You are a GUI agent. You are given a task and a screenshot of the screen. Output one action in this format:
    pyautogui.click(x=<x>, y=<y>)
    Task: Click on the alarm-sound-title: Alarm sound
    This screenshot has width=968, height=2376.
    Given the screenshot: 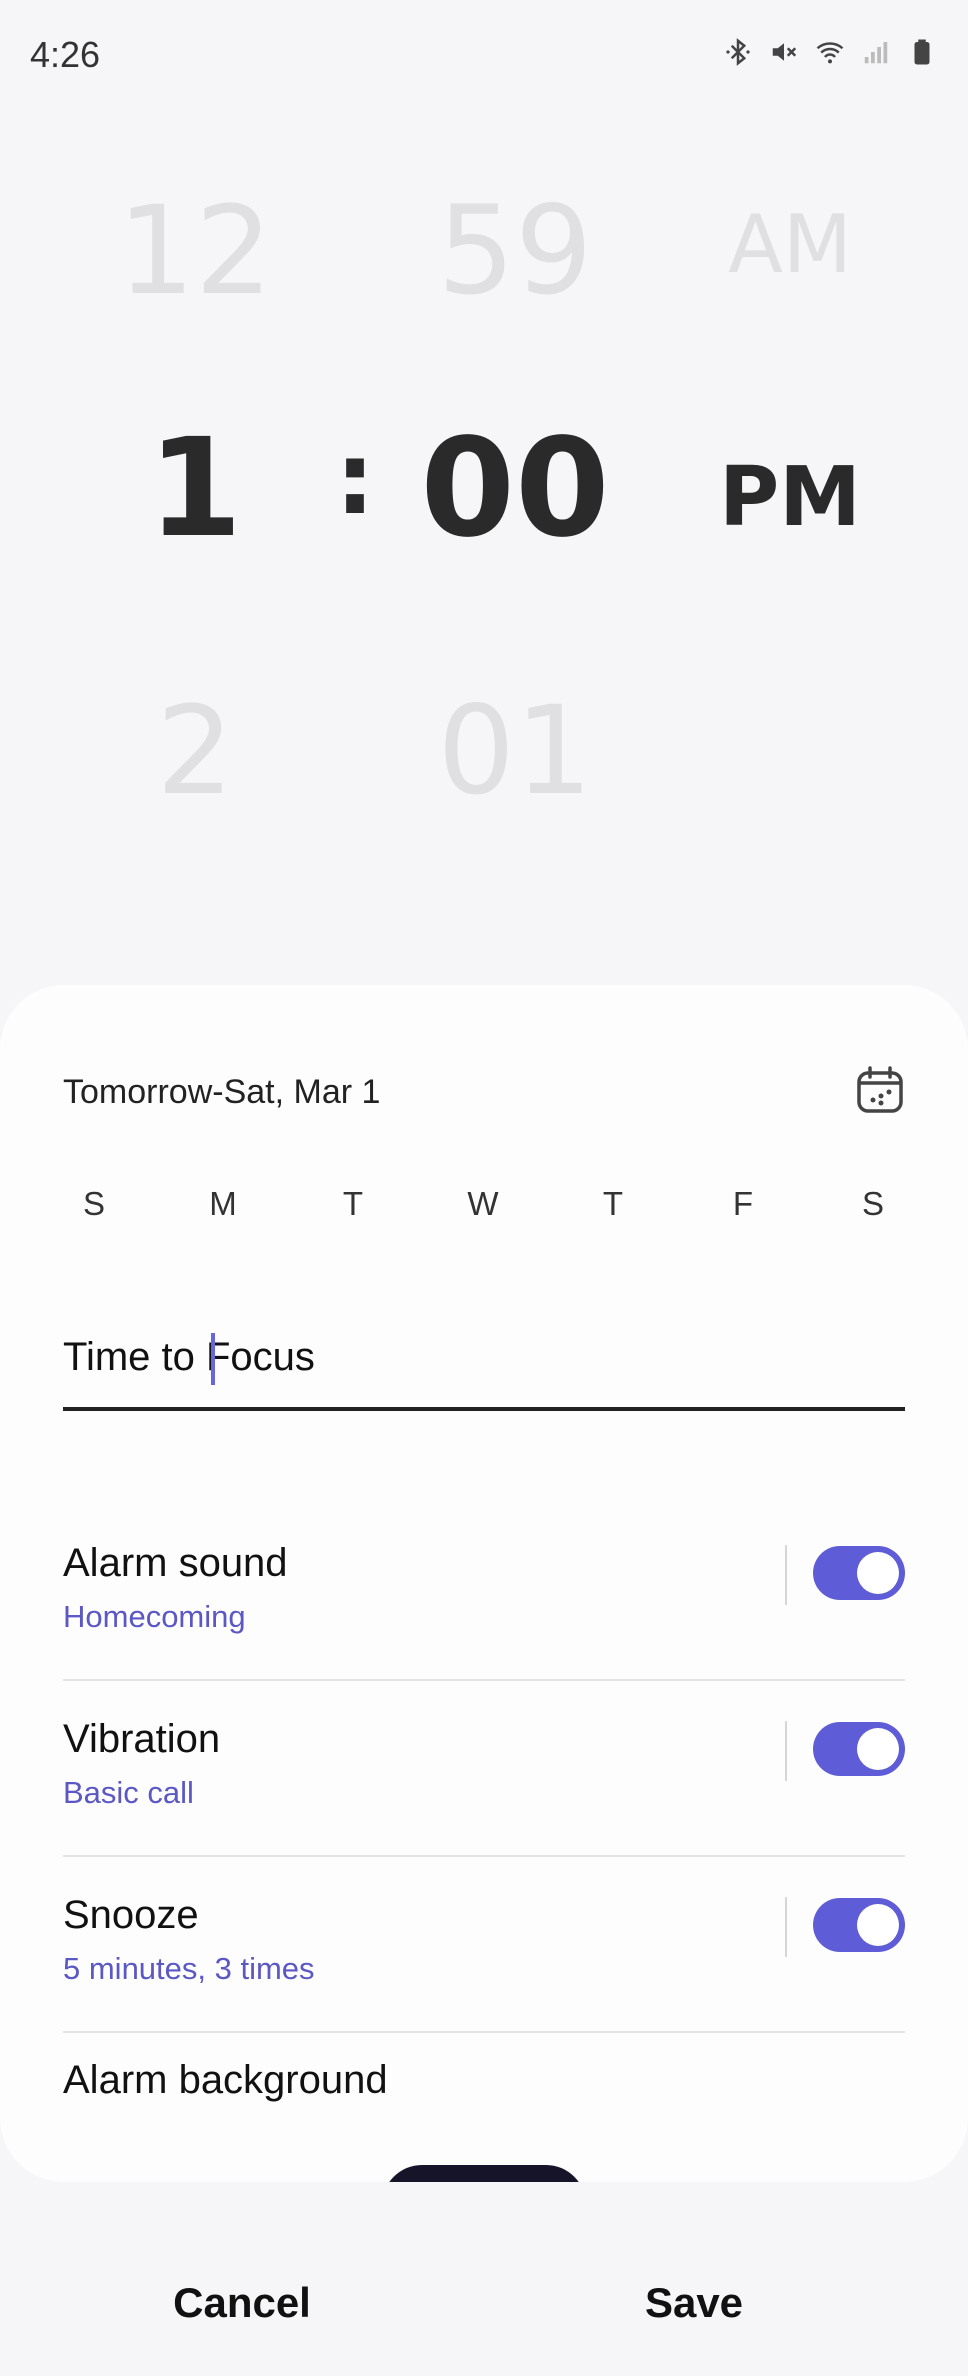 What is the action you would take?
    pyautogui.click(x=175, y=1563)
    